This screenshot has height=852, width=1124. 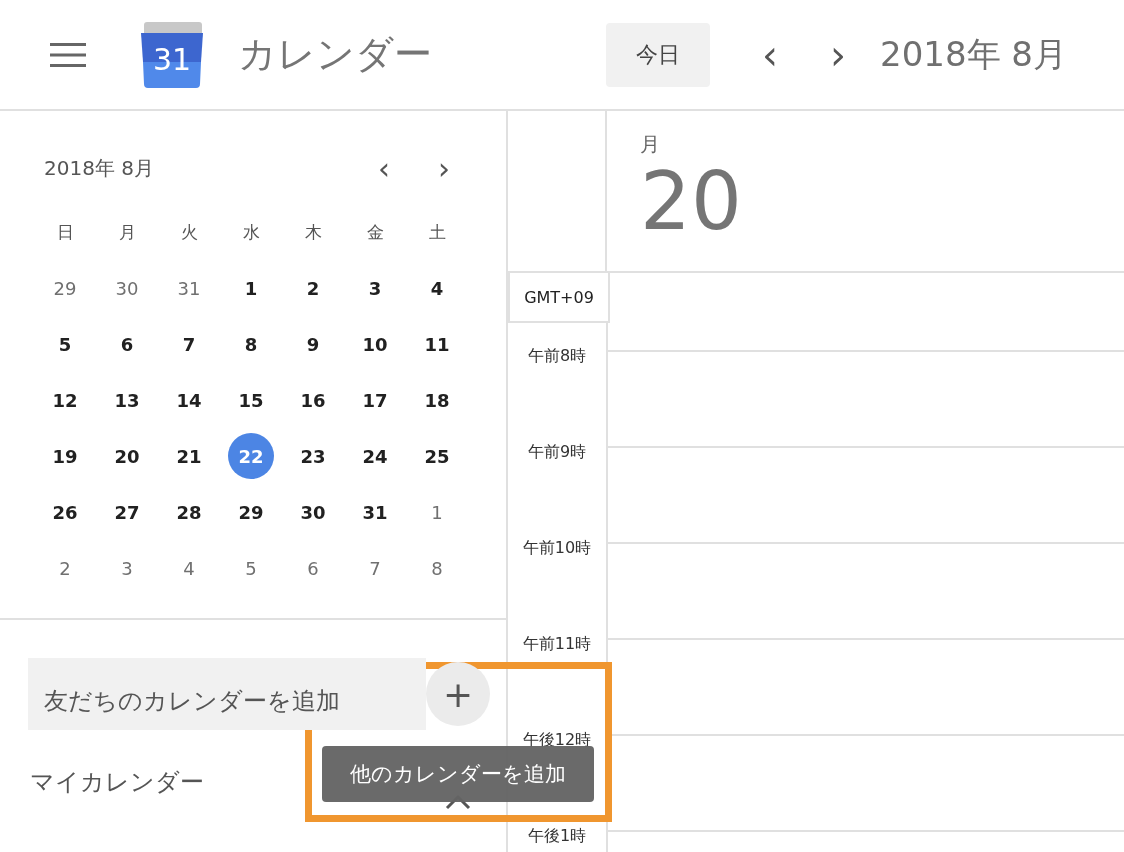 What do you see at coordinates (127, 456) in the screenshot?
I see `mini-calendar-day: 20` at bounding box center [127, 456].